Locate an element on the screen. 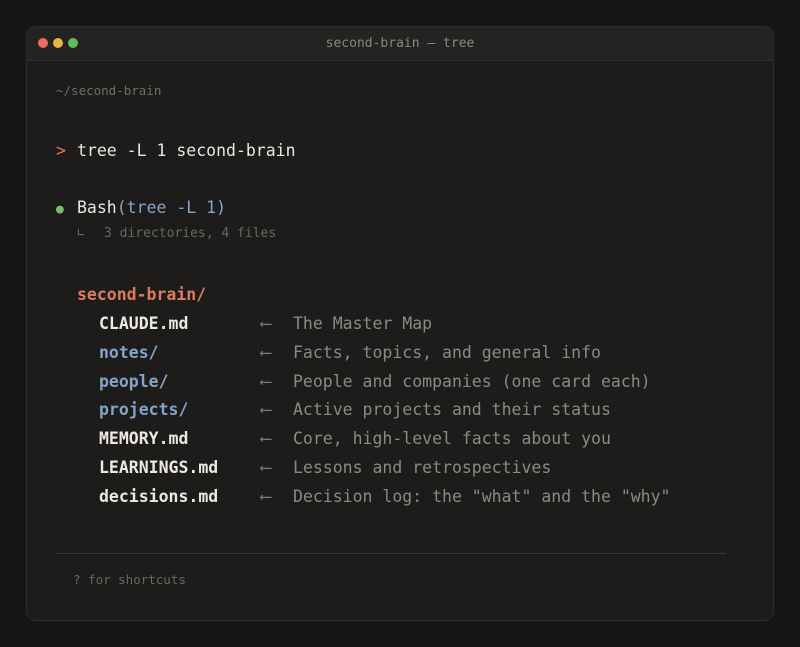  entry-description: Facts, topics, and general info is located at coordinates (447, 352).